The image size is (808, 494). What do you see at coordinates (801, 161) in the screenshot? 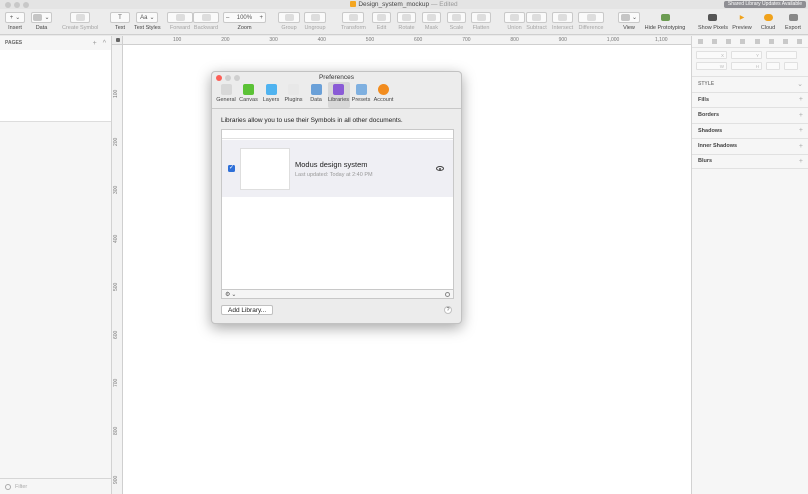
I see `add-blur-icon: +` at bounding box center [801, 161].